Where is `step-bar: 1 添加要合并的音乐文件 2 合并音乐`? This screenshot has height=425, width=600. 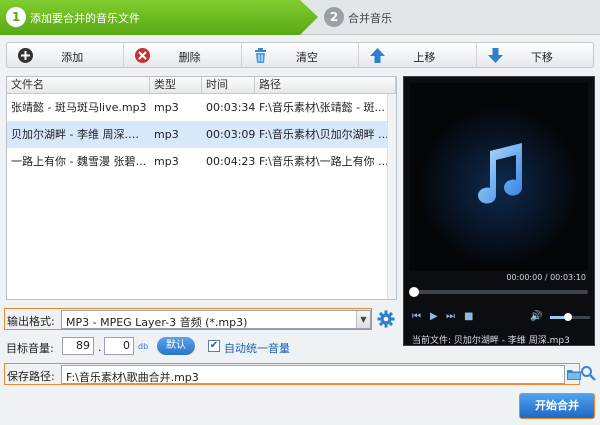
step-bar: 1 添加要合并的音乐文件 2 合并音乐 is located at coordinates (300, 17).